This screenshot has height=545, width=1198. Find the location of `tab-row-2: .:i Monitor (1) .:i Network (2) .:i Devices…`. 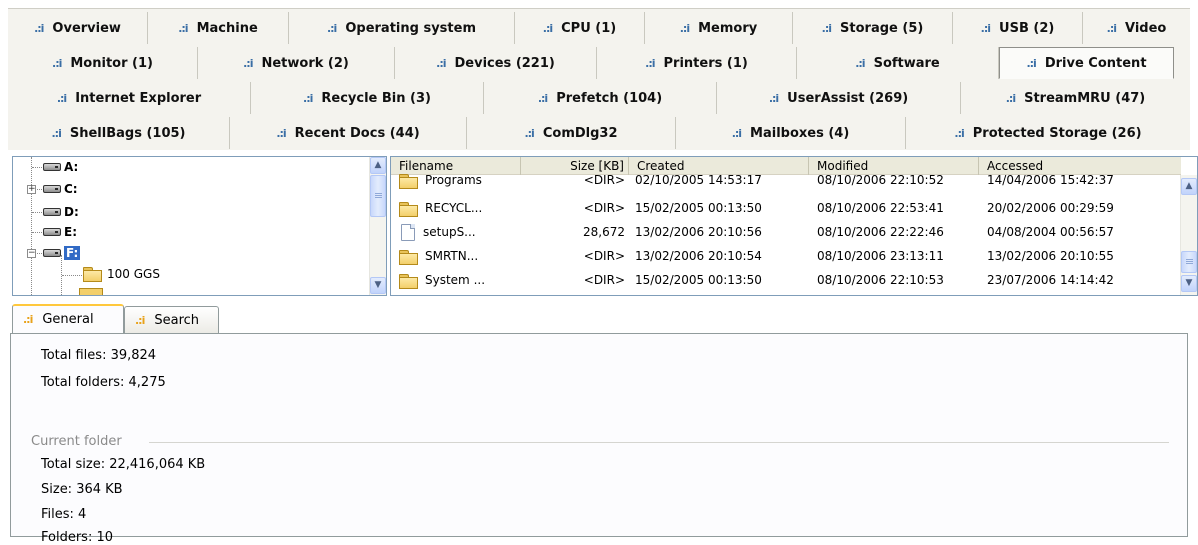

tab-row-2: .:i Monitor (1) .:i Network (2) .:i Devices… is located at coordinates (599, 64).